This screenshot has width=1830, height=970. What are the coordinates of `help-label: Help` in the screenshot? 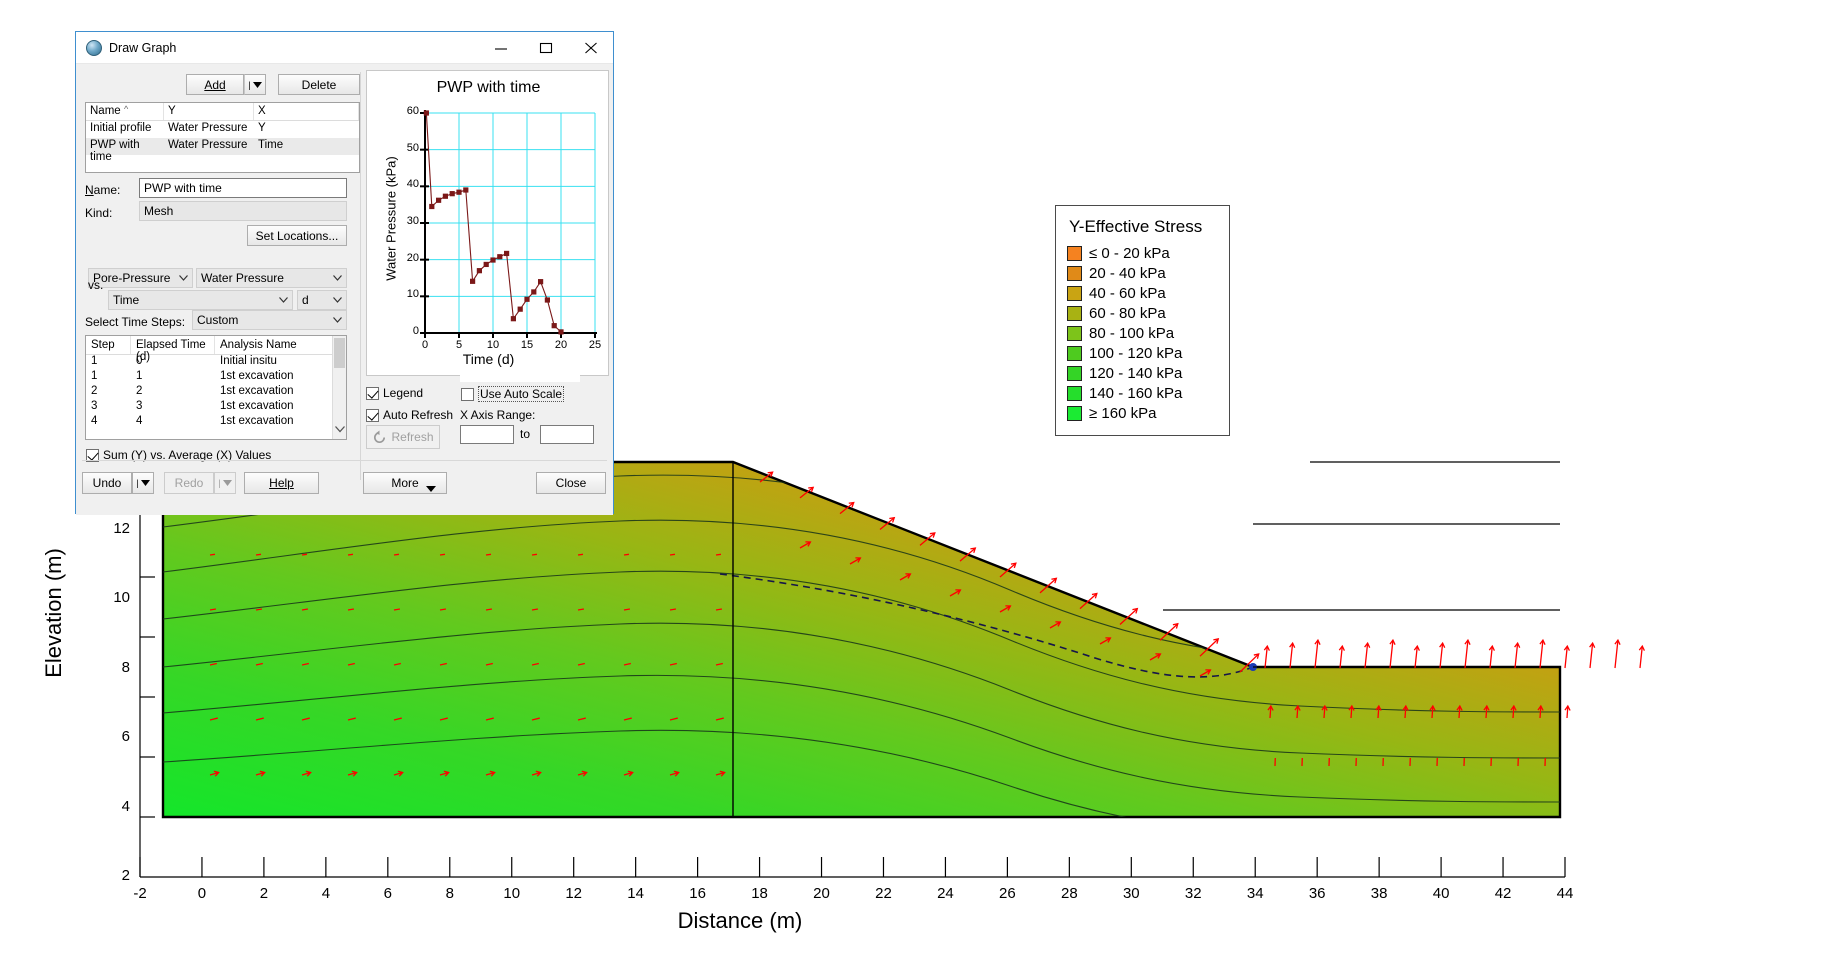 It's located at (281, 483).